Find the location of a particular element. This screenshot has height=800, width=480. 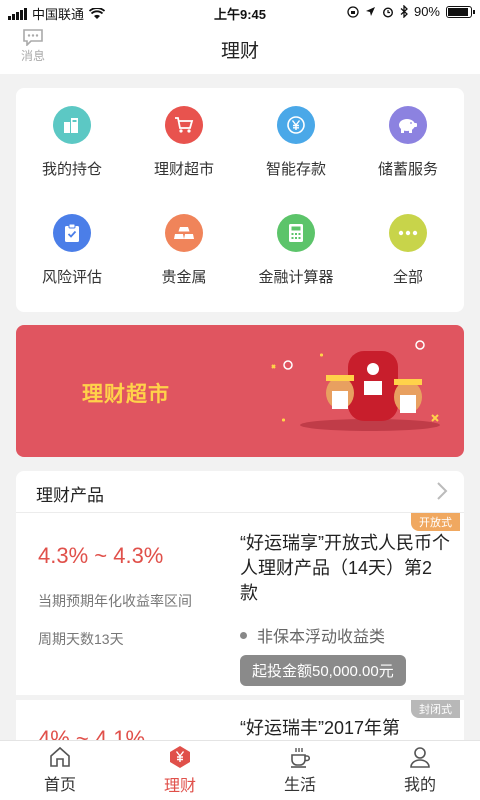

bullet-dot is located at coordinates (243, 635).